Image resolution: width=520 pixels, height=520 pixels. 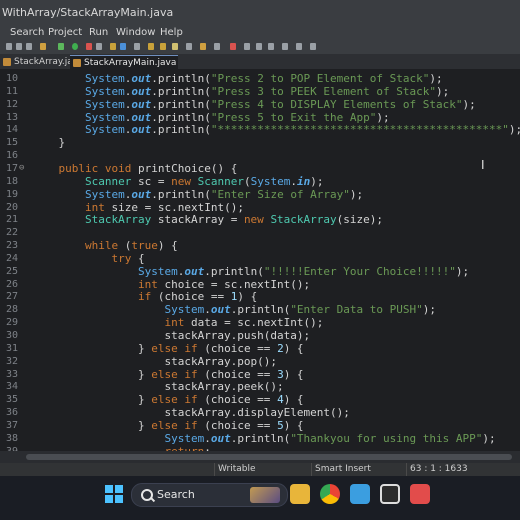 What do you see at coordinates (271, 46) in the screenshot?
I see `last-edit-icon` at bounding box center [271, 46].